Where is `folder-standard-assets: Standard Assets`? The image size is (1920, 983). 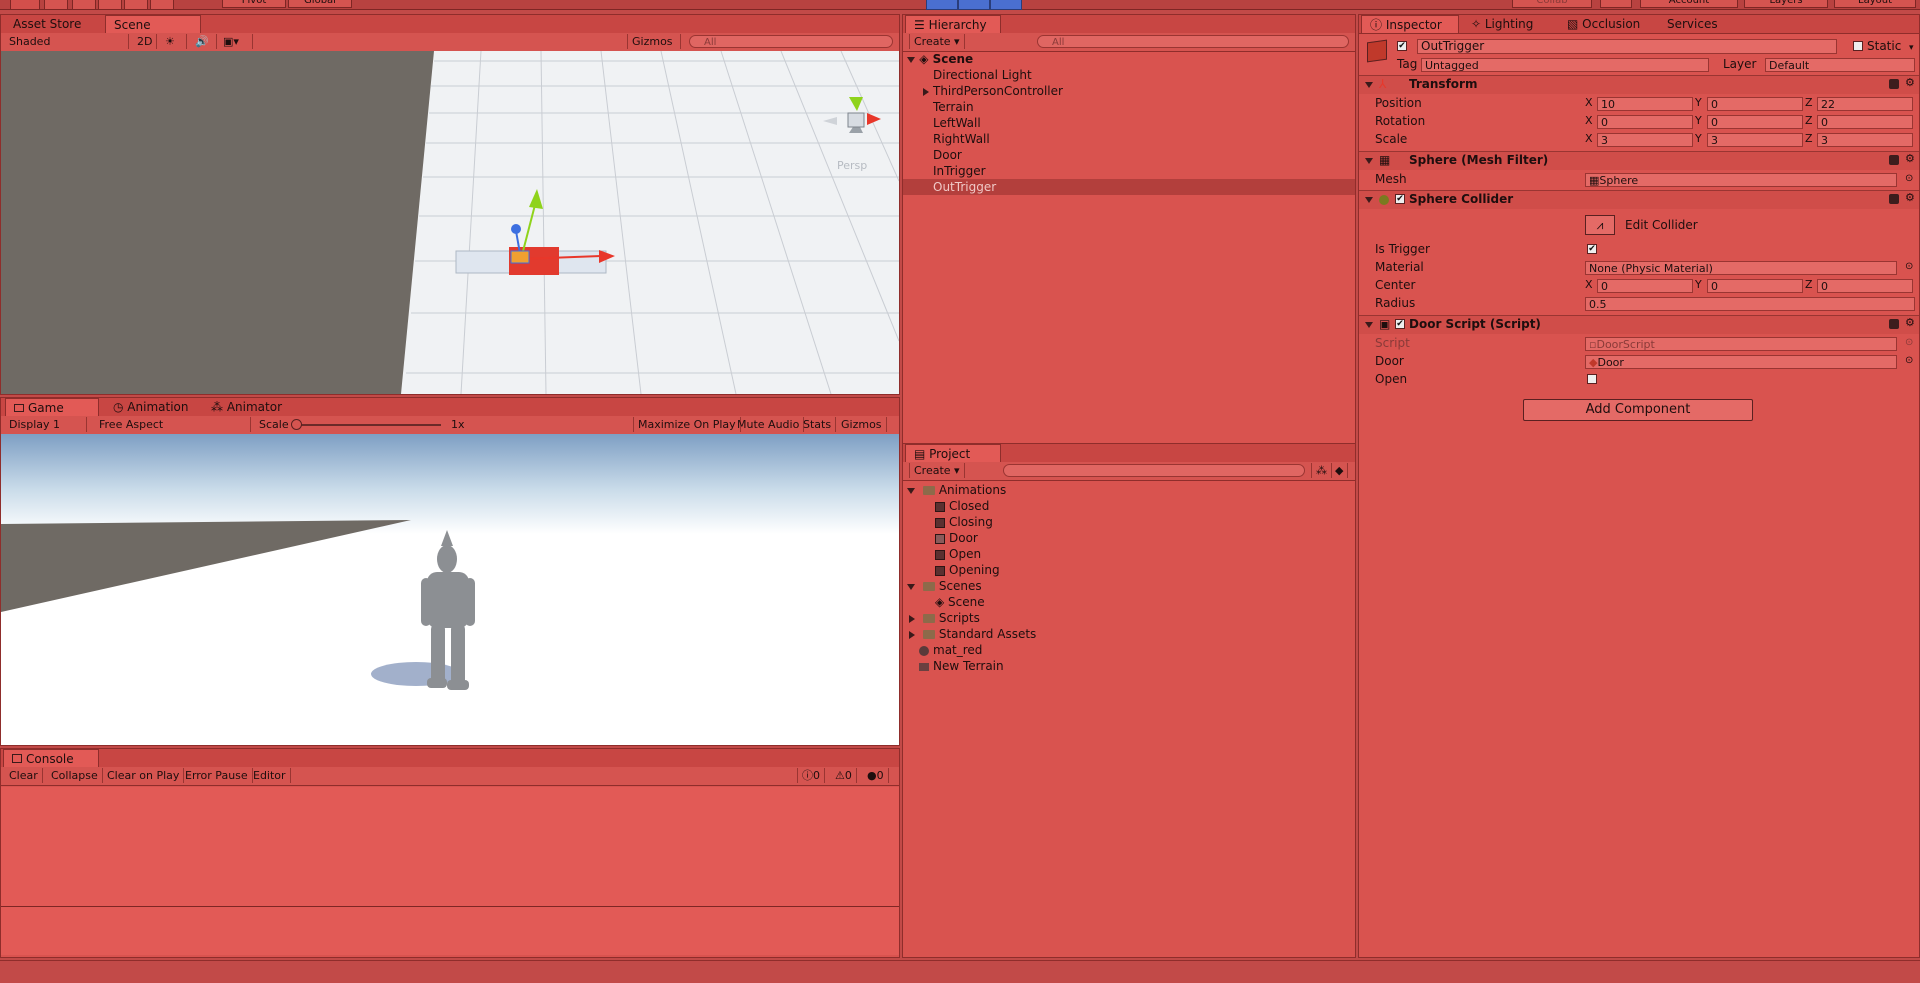 folder-standard-assets: Standard Assets is located at coordinates (972, 634).